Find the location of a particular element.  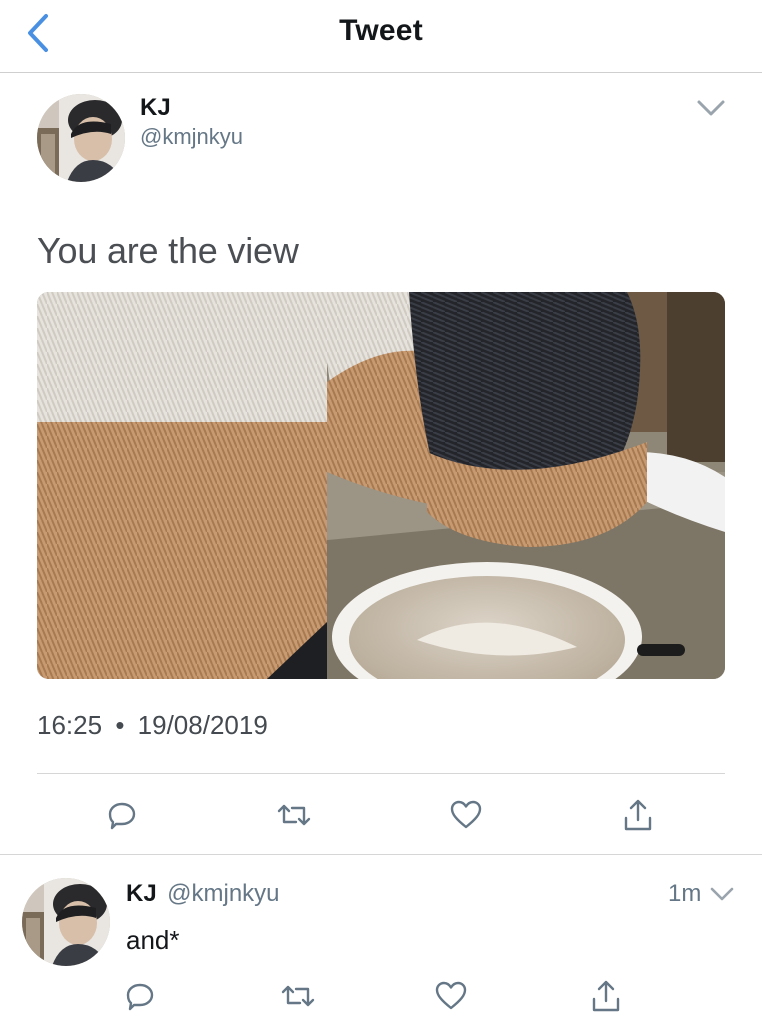

tweet-options-button is located at coordinates (711, 108).